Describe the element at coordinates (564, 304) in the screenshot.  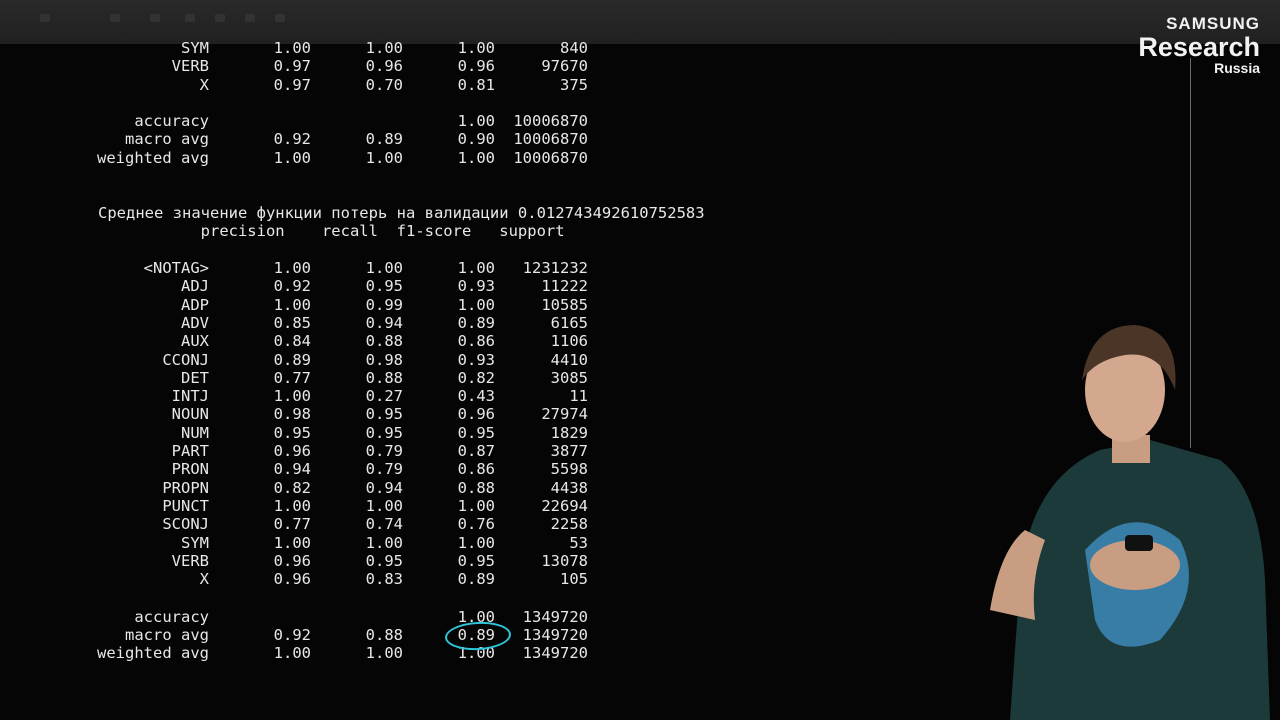
I see `support-cell: 10585` at that location.